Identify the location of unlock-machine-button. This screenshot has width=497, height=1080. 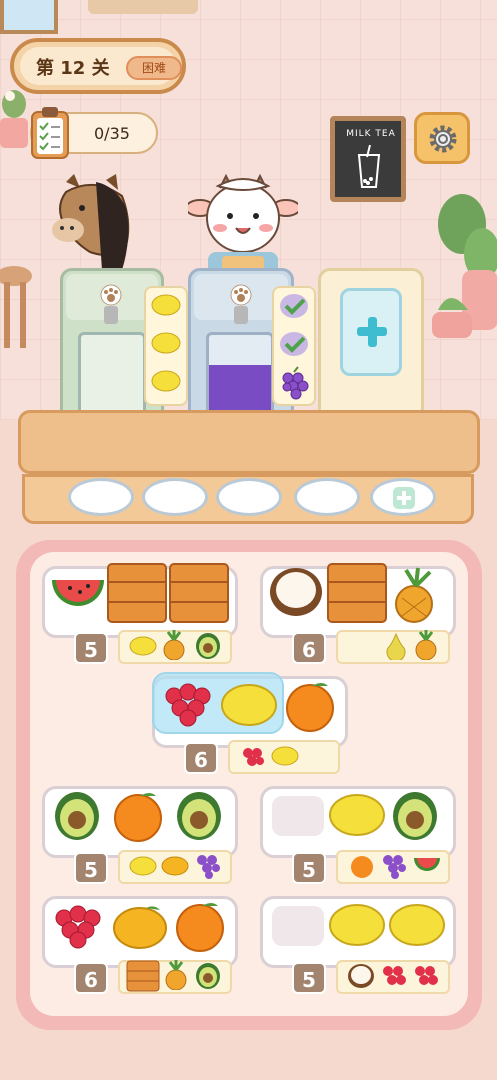
(371, 332).